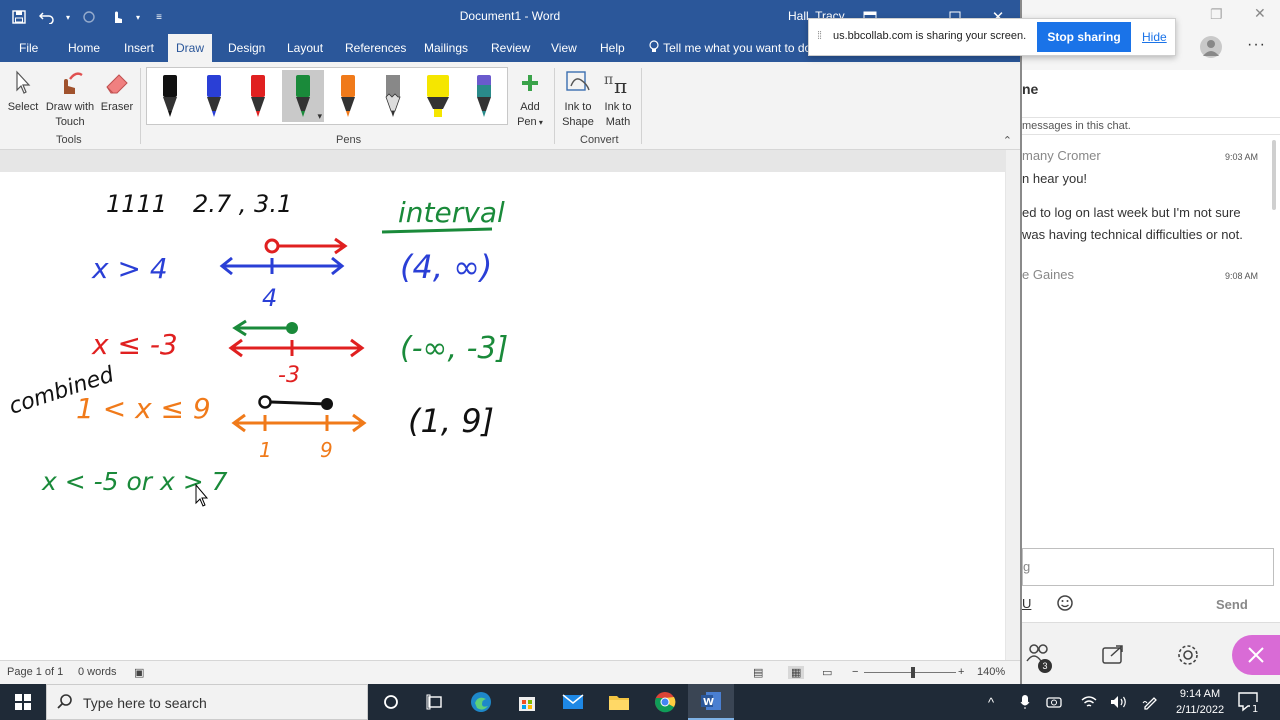 This screenshot has width=1280, height=720. I want to click on draw-touch-label-2: Touch, so click(70, 122).